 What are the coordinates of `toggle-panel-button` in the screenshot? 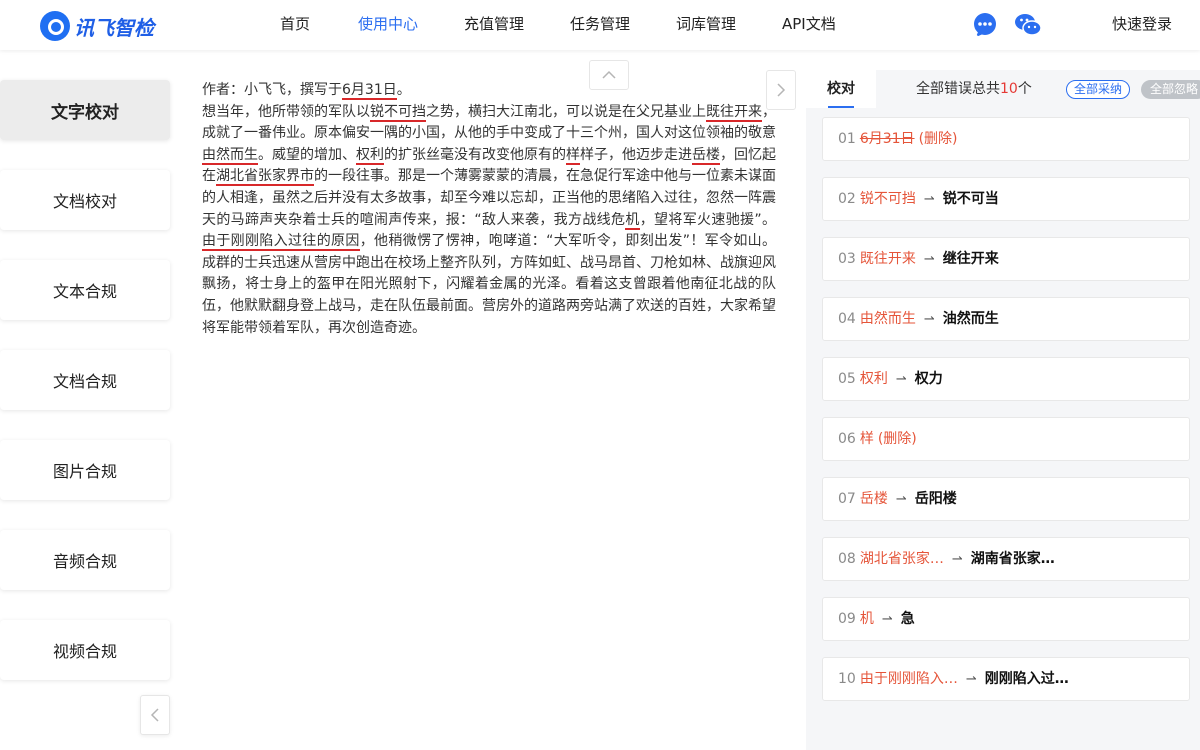 It's located at (781, 90).